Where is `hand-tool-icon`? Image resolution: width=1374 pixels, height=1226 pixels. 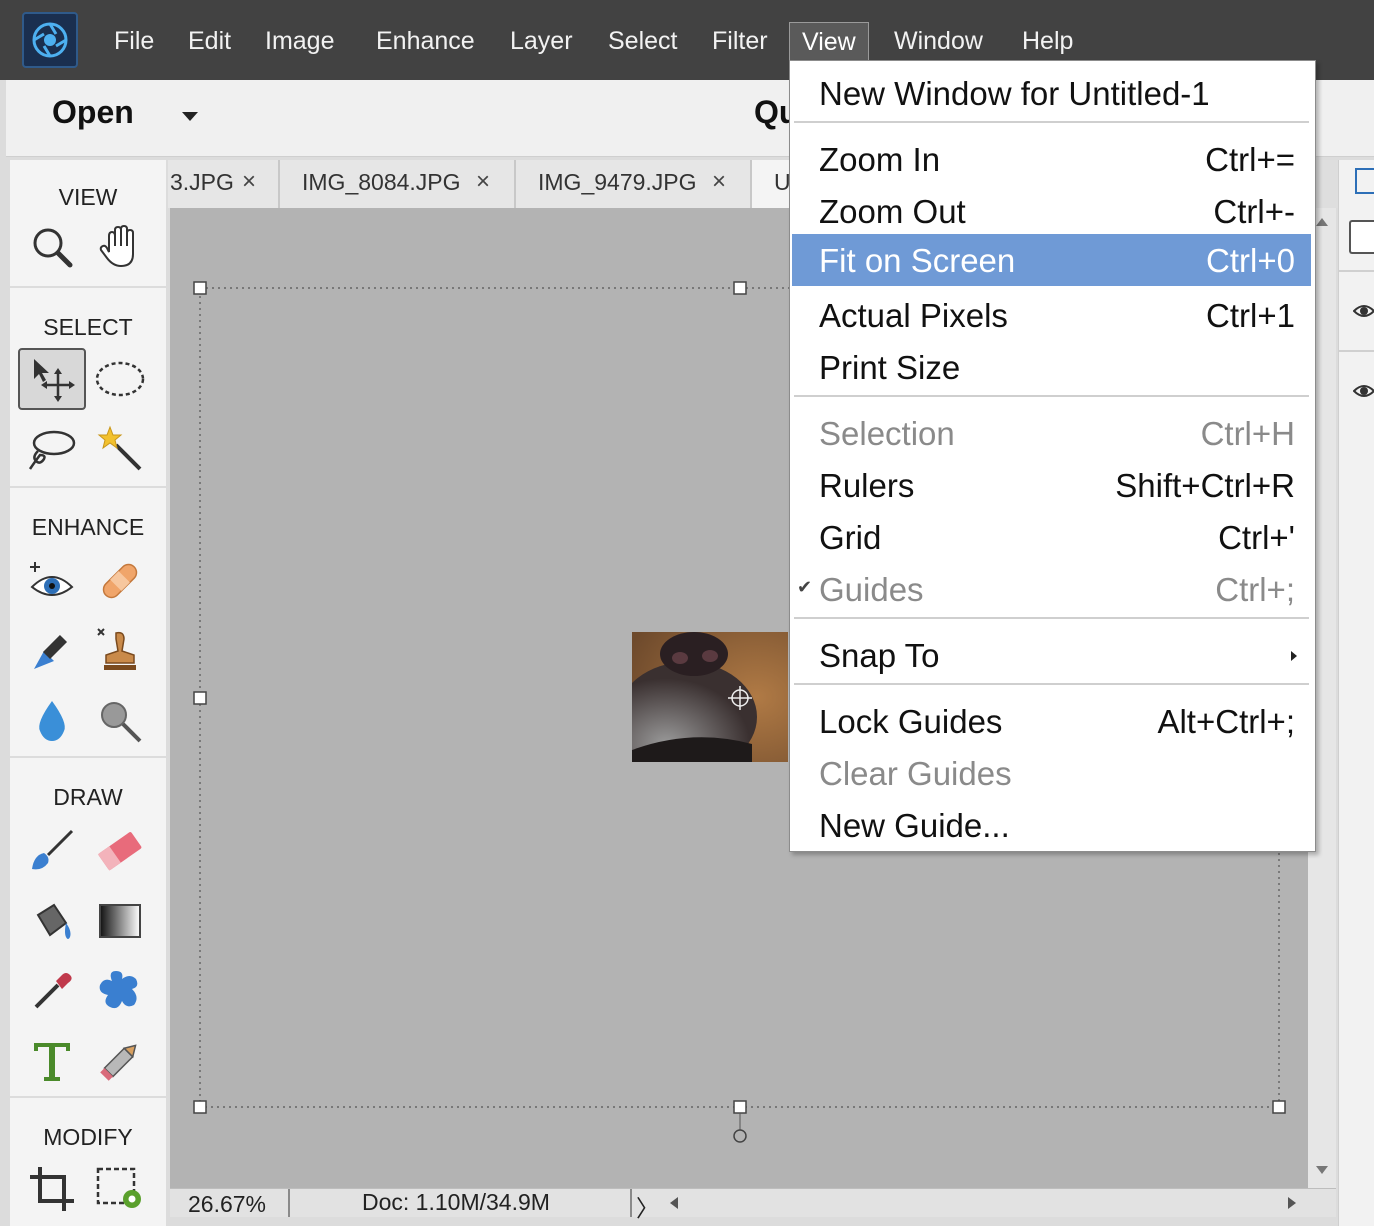
hand-tool-icon is located at coordinates (120, 247).